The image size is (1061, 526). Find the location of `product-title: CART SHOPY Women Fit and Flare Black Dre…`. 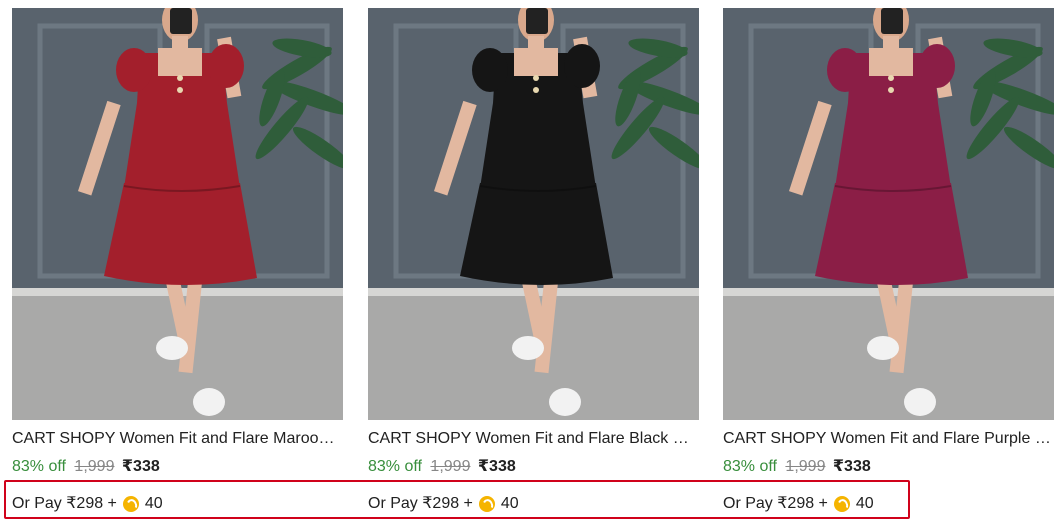

product-title: CART SHOPY Women Fit and Flare Black Dre… is located at coordinates (533, 439).